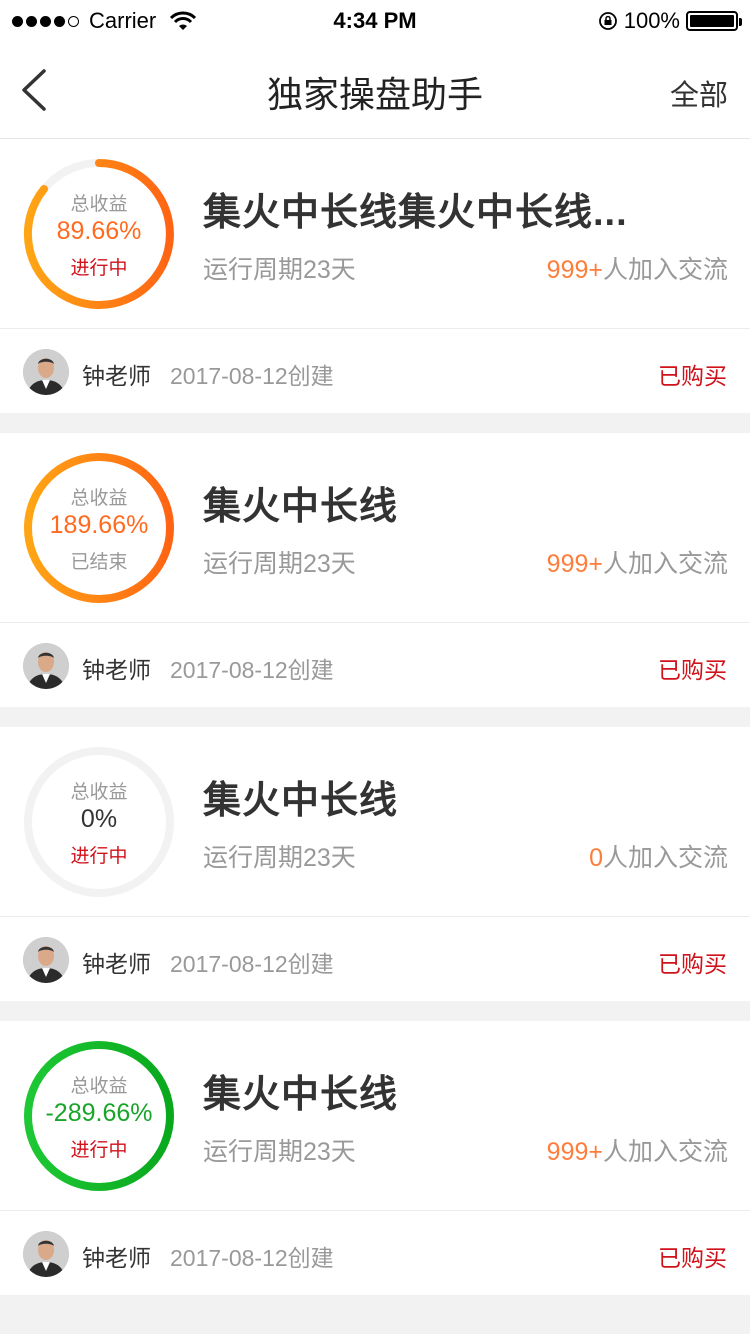 The image size is (750, 1334). I want to click on return-ring: 总收益 -289.66% 进行中, so click(99, 1116).